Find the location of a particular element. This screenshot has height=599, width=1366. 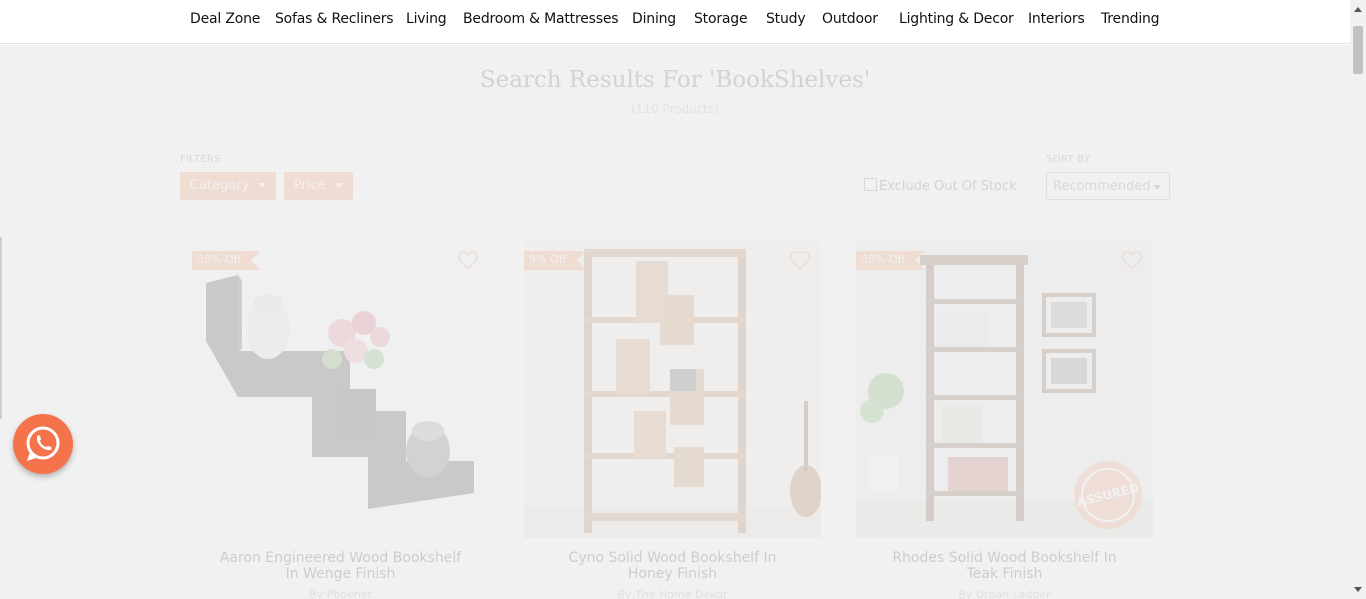

price-filter-button: Price is located at coordinates (318, 186).